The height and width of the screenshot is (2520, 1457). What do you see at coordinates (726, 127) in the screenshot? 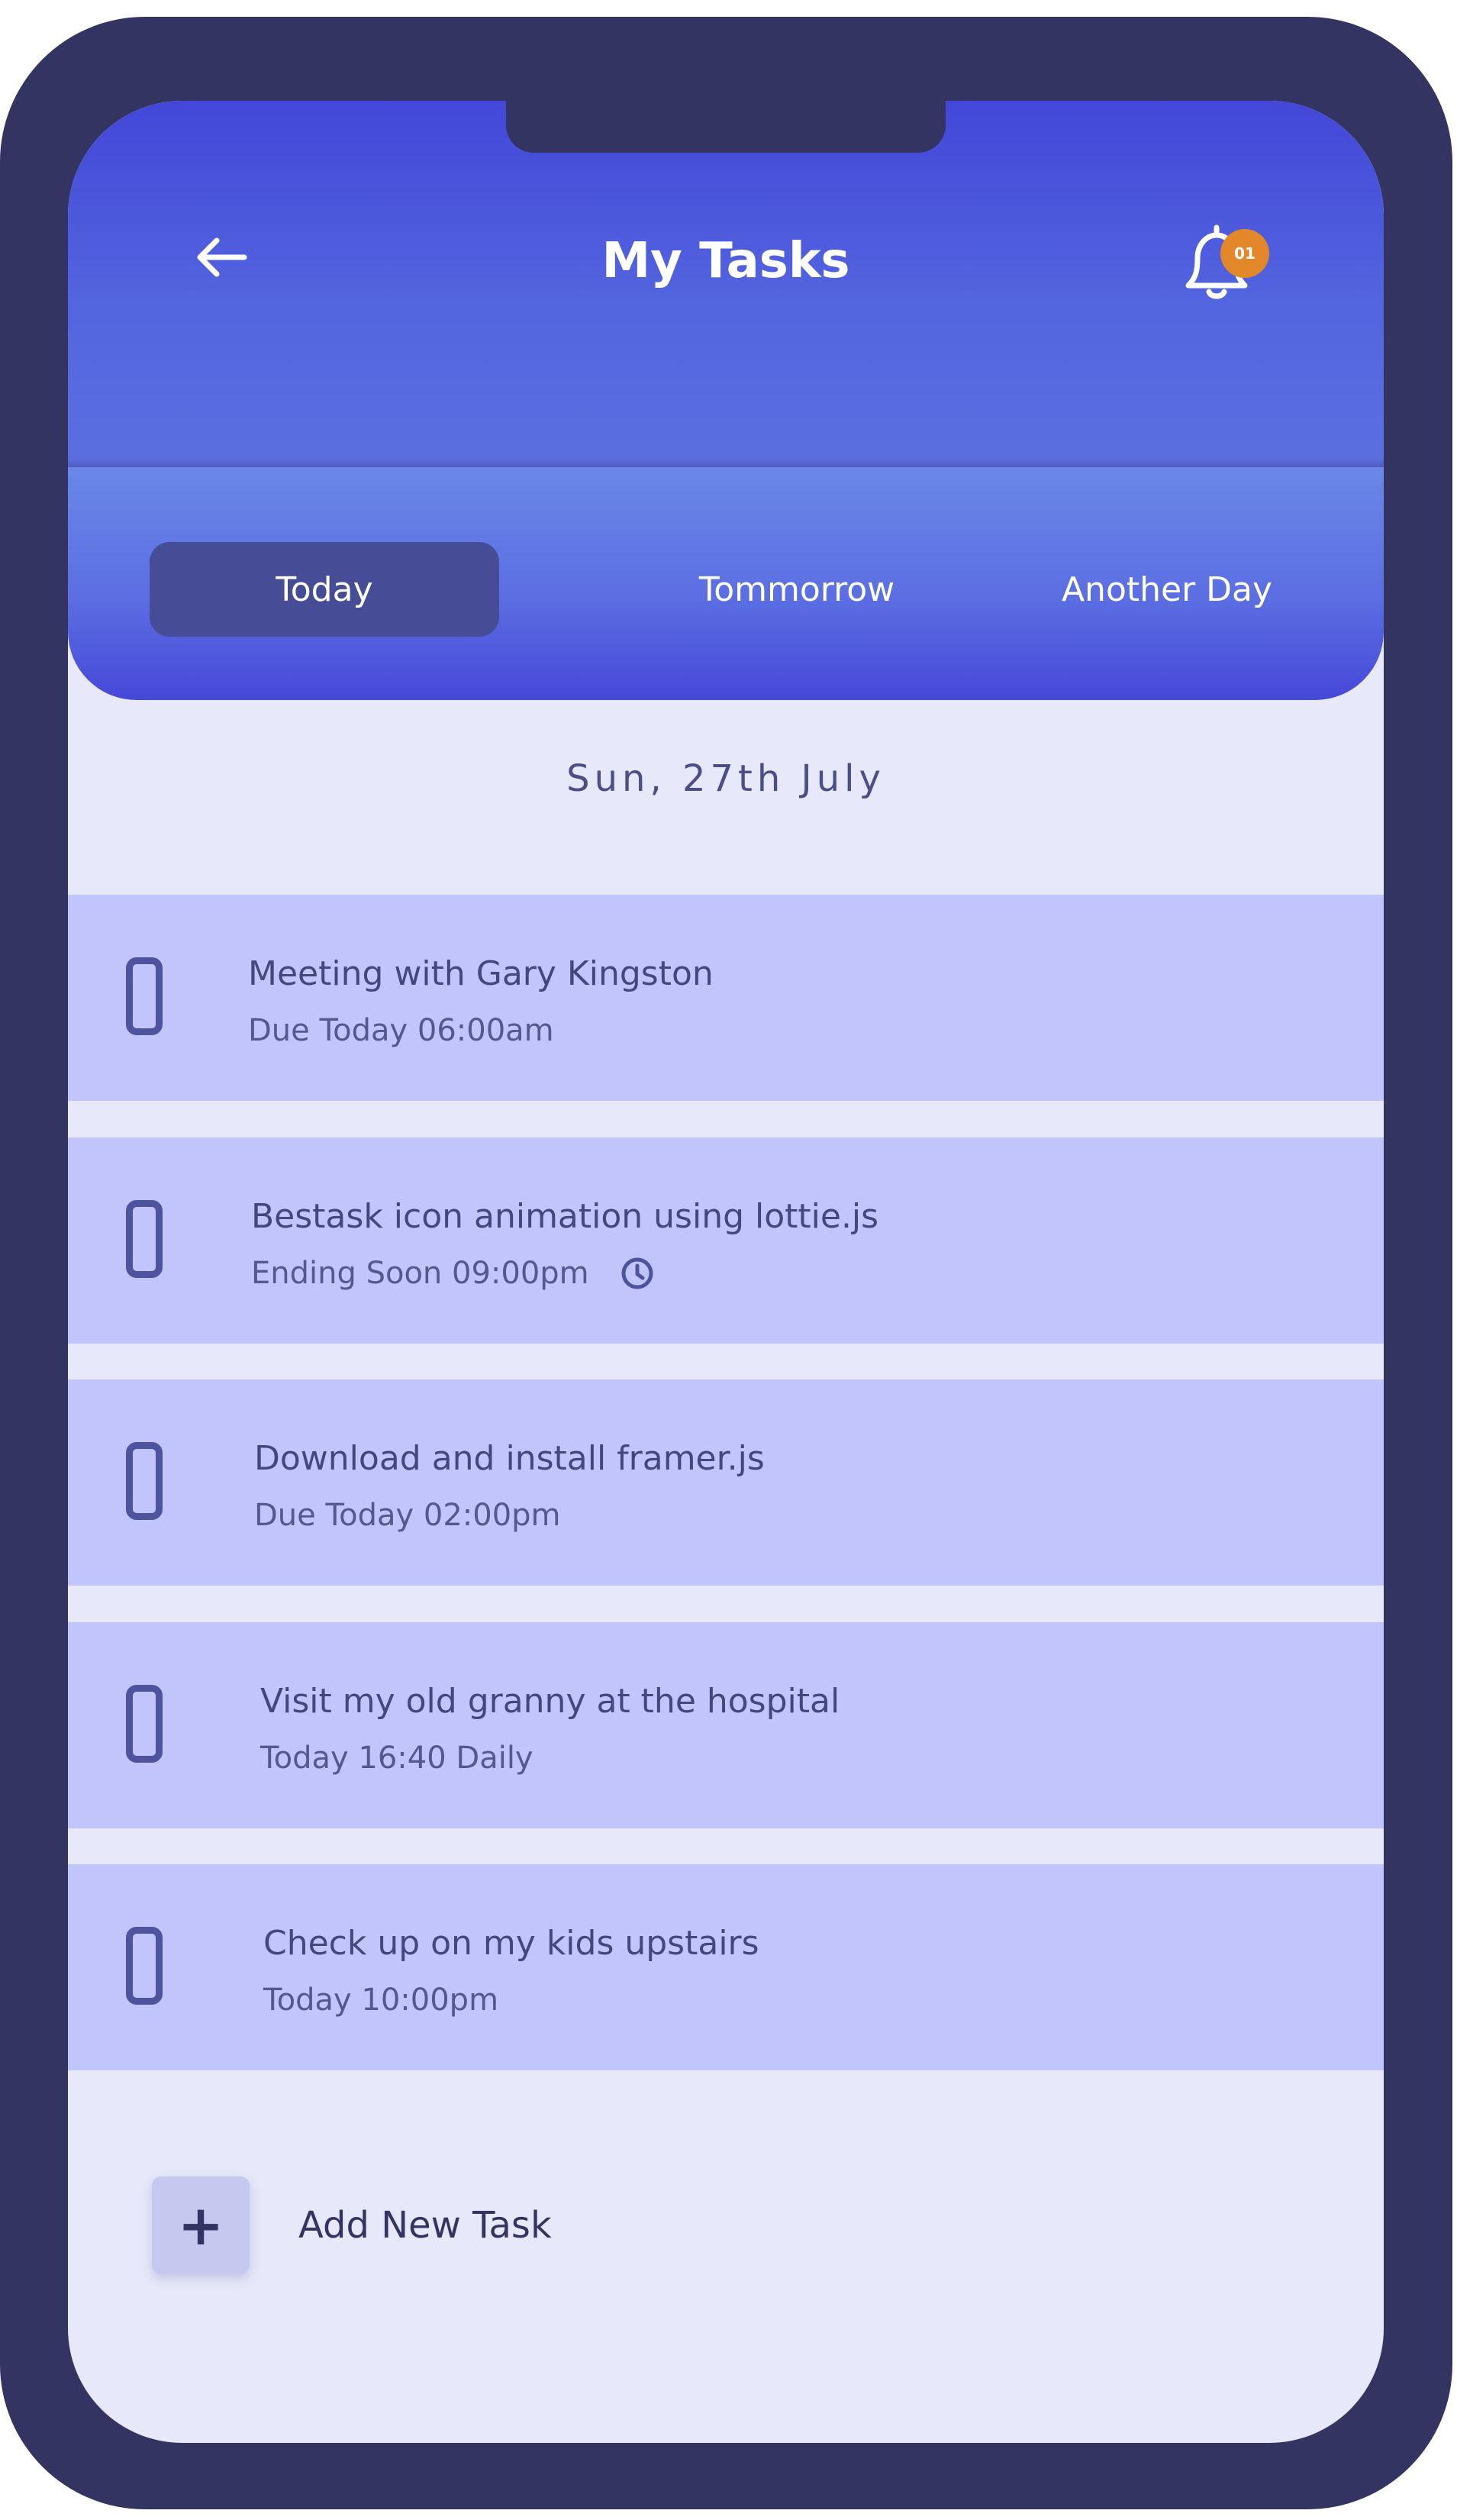
I see `device-notch` at bounding box center [726, 127].